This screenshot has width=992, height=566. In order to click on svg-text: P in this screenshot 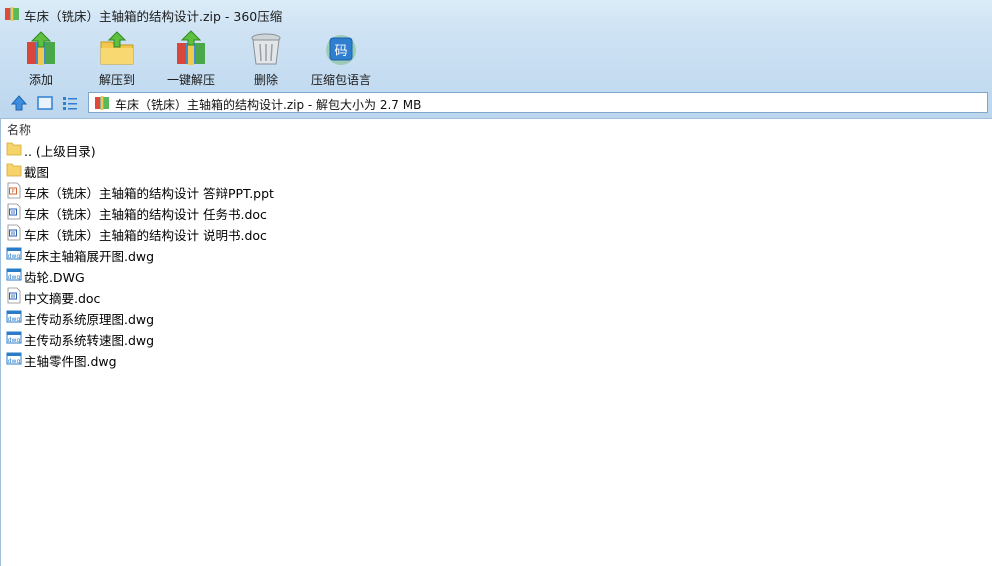, I will do `click(12, 192)`.